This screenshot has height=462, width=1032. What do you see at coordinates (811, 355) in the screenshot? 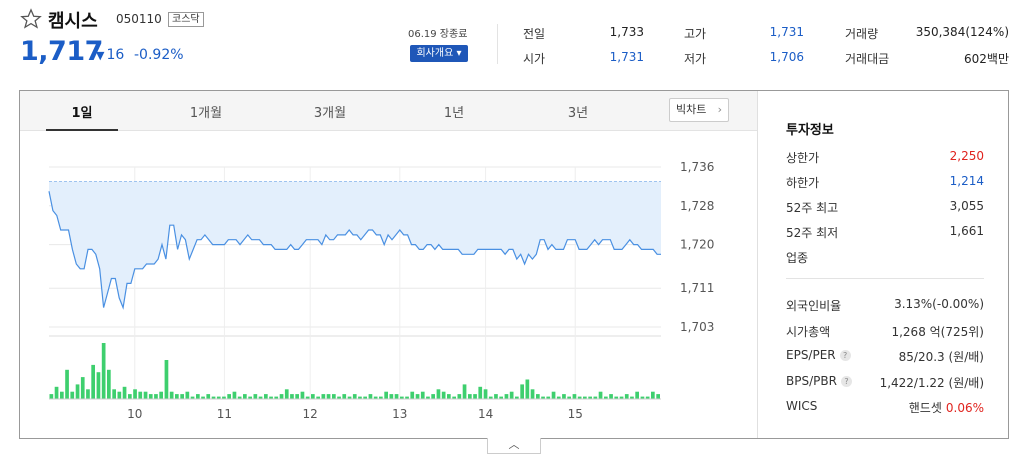
I see `info-label-text: EPS/PER` at bounding box center [811, 355].